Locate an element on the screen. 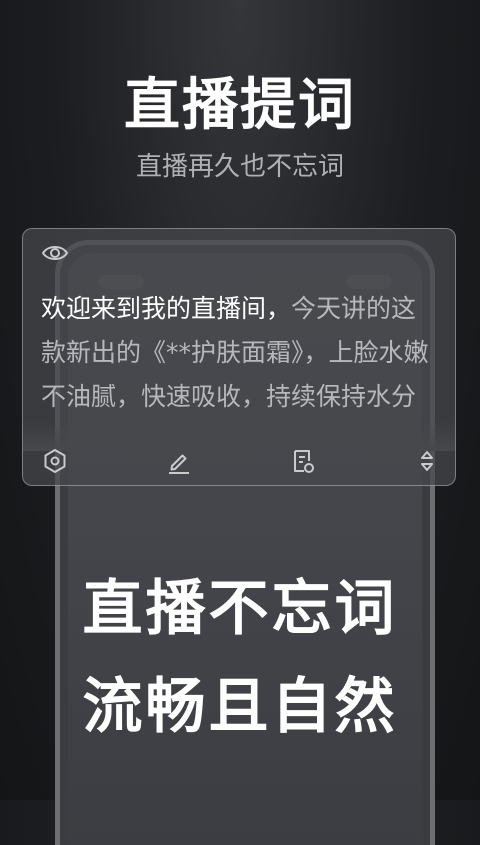 The width and height of the screenshot is (480, 845). promo-line-1: 直播不忘词 is located at coordinates (240, 609).